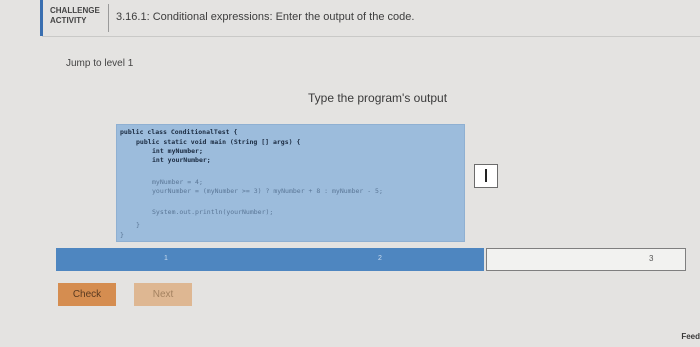 The image size is (700, 347). What do you see at coordinates (181, 160) in the screenshot?
I see `code-line: int yourNumber;` at bounding box center [181, 160].